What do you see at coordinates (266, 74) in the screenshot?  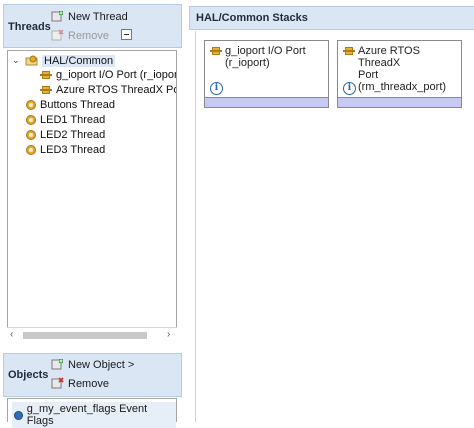 I see `stack-card-g-ioport: g_ioport I/O Port (r_ioport) i` at bounding box center [266, 74].